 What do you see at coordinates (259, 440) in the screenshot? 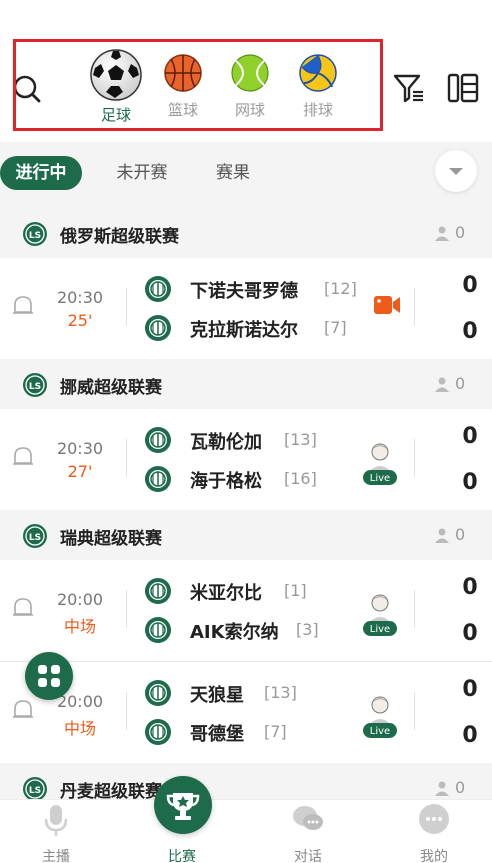
I see `home-team: 瓦勒伦加 [13]` at bounding box center [259, 440].